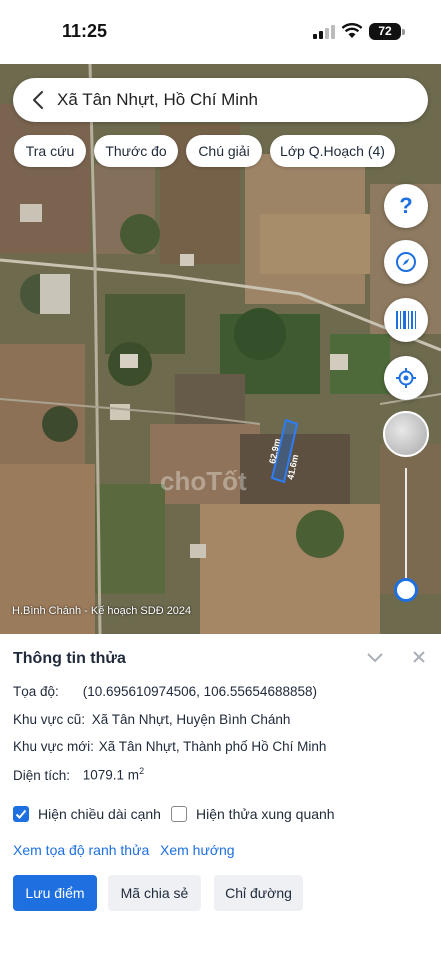 The width and height of the screenshot is (441, 960). I want to click on area-size-value: 1079.1 m, so click(111, 775).